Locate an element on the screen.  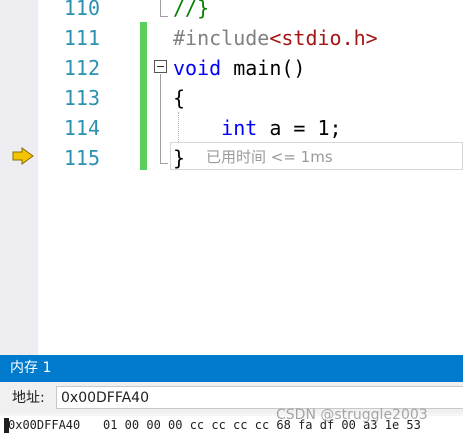
code-token: a = 1; is located at coordinates (299, 128).